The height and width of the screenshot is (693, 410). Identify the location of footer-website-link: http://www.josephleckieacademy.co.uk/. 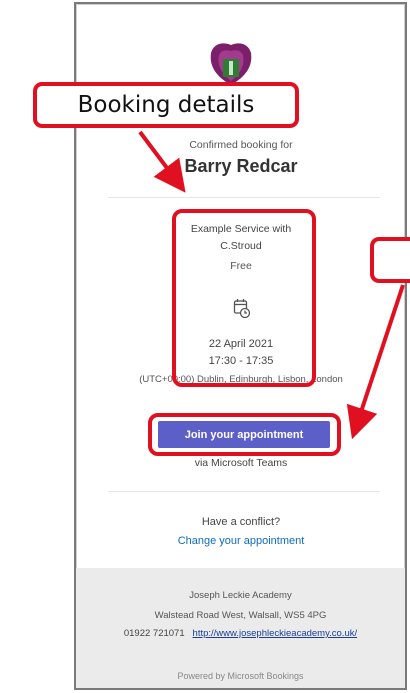
(275, 633).